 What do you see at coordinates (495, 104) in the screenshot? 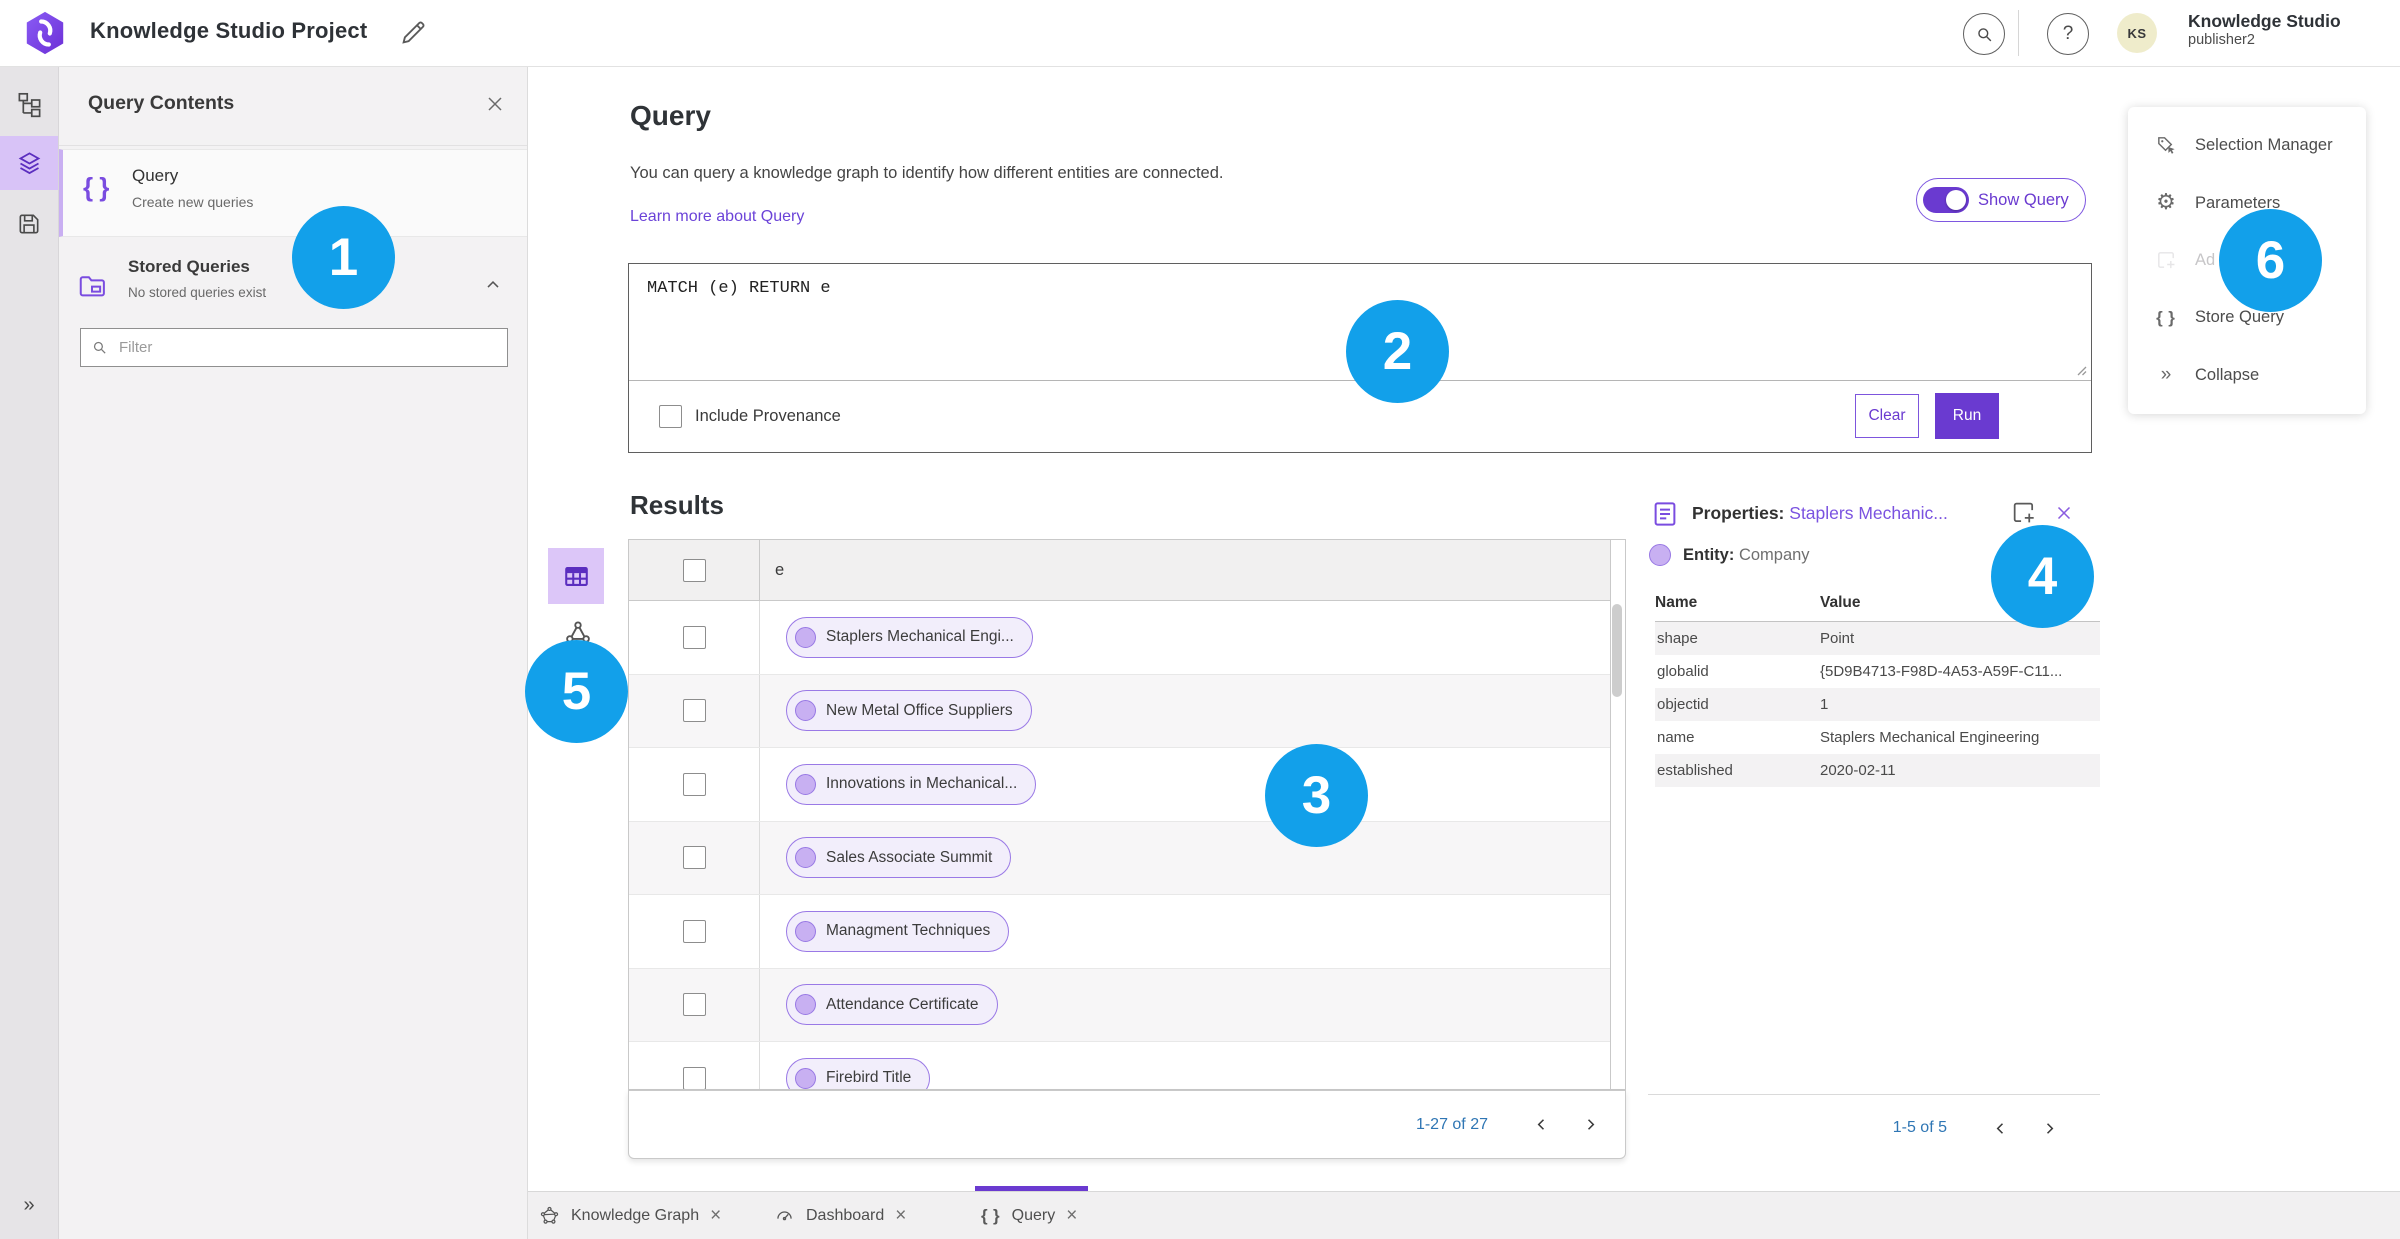
I see `panel-close-icon` at bounding box center [495, 104].